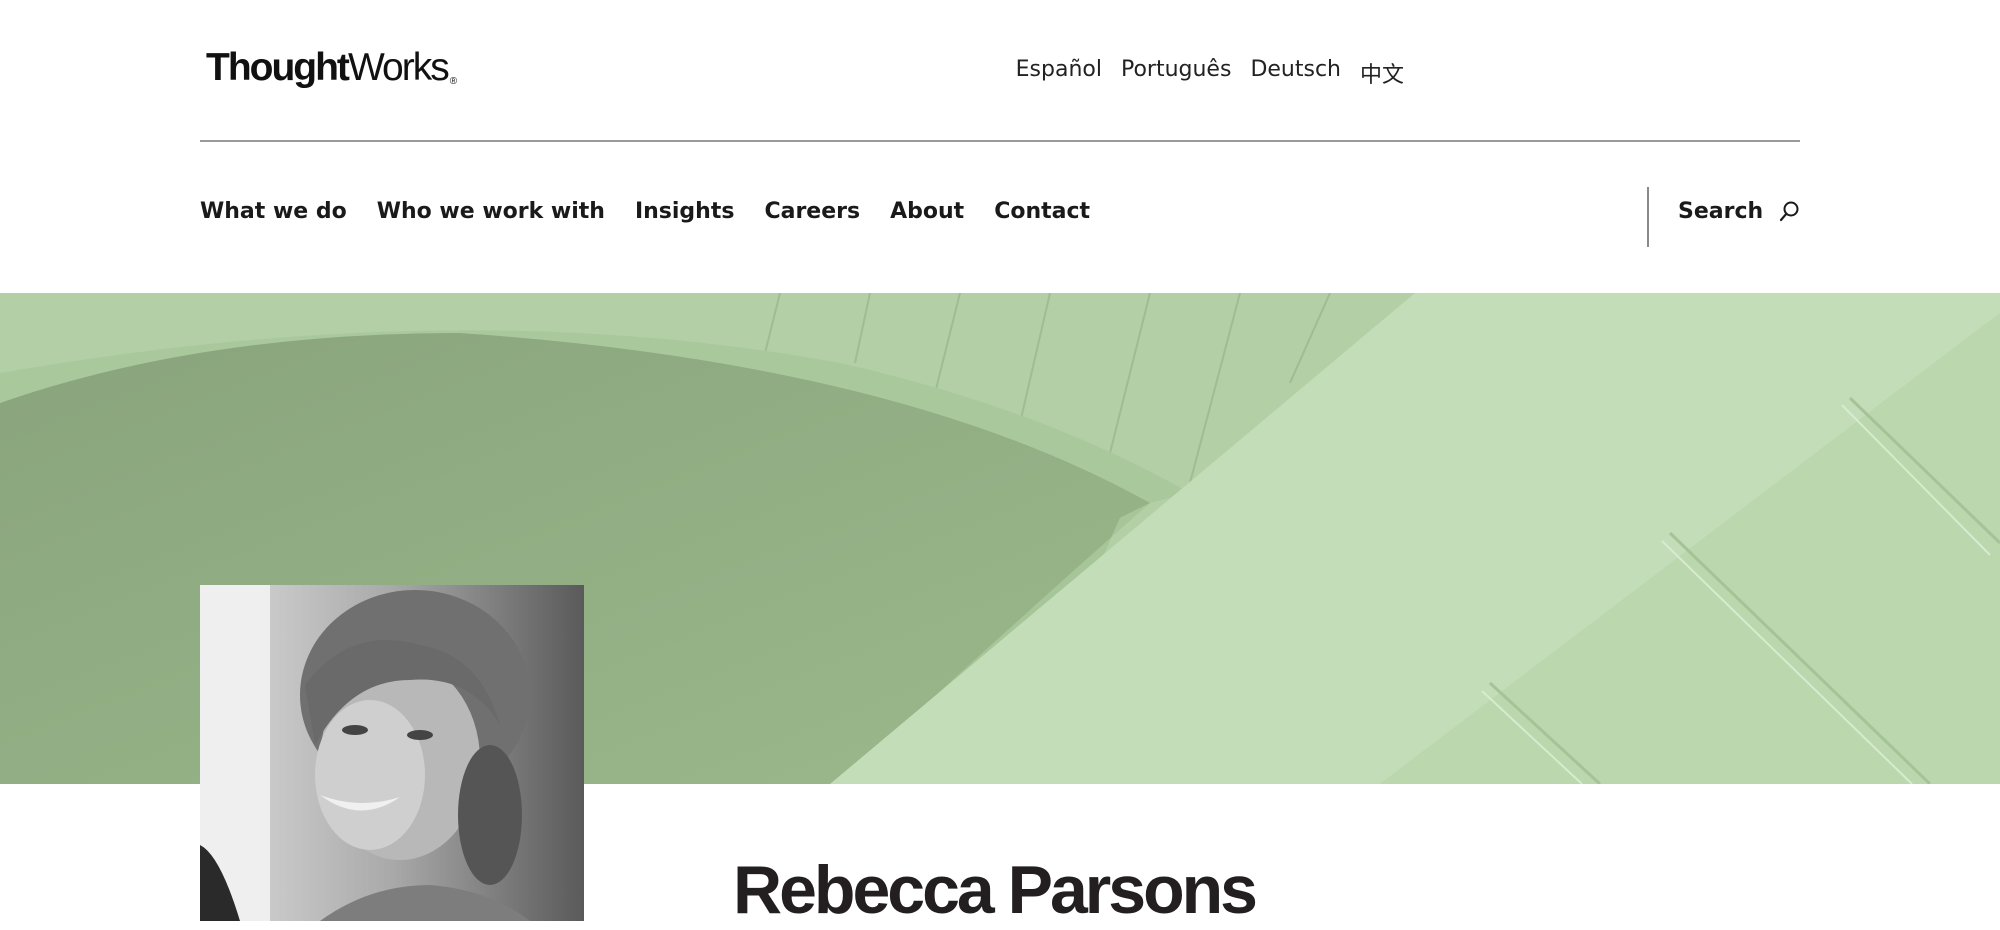  What do you see at coordinates (1042, 211) in the screenshot?
I see `nav-item-contact: Contact` at bounding box center [1042, 211].